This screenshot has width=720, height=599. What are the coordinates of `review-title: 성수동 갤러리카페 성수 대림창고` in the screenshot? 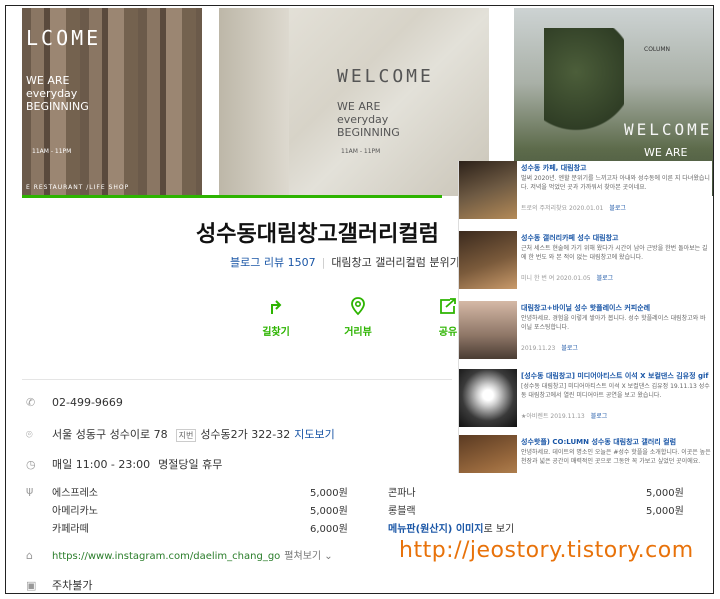 It's located at (616, 238).